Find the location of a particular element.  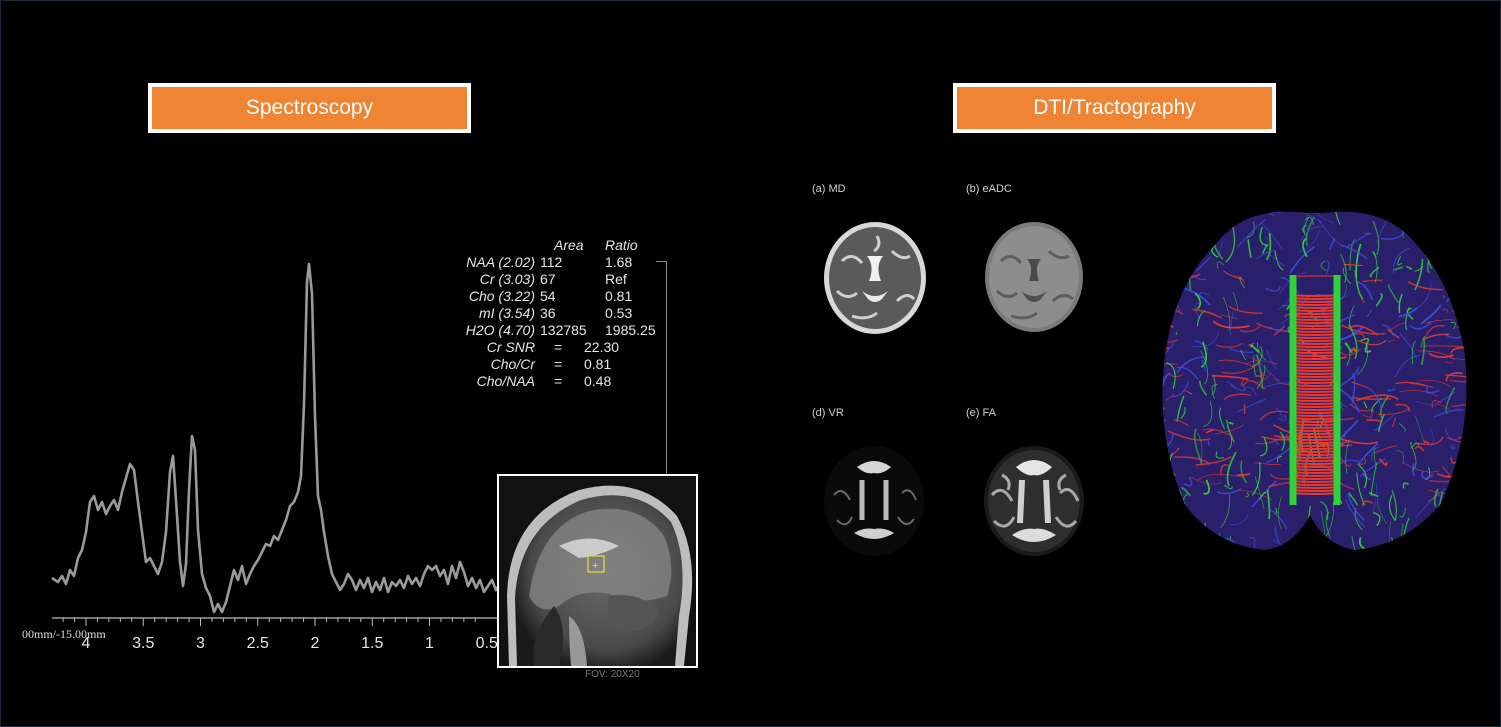

metabolite-name: mI (3.54) is located at coordinates (506, 313).